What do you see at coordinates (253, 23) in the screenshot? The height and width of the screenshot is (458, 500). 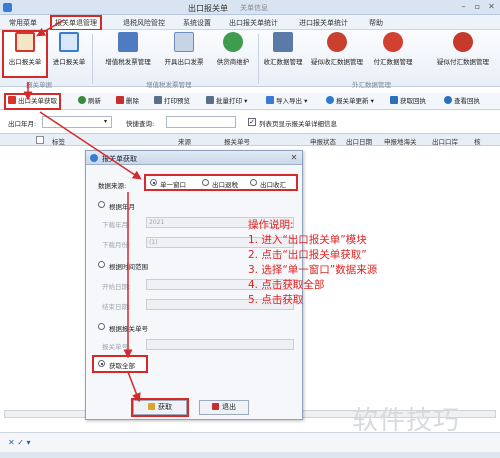 I see `menu-export-stats: 出口报关单统计` at bounding box center [253, 23].